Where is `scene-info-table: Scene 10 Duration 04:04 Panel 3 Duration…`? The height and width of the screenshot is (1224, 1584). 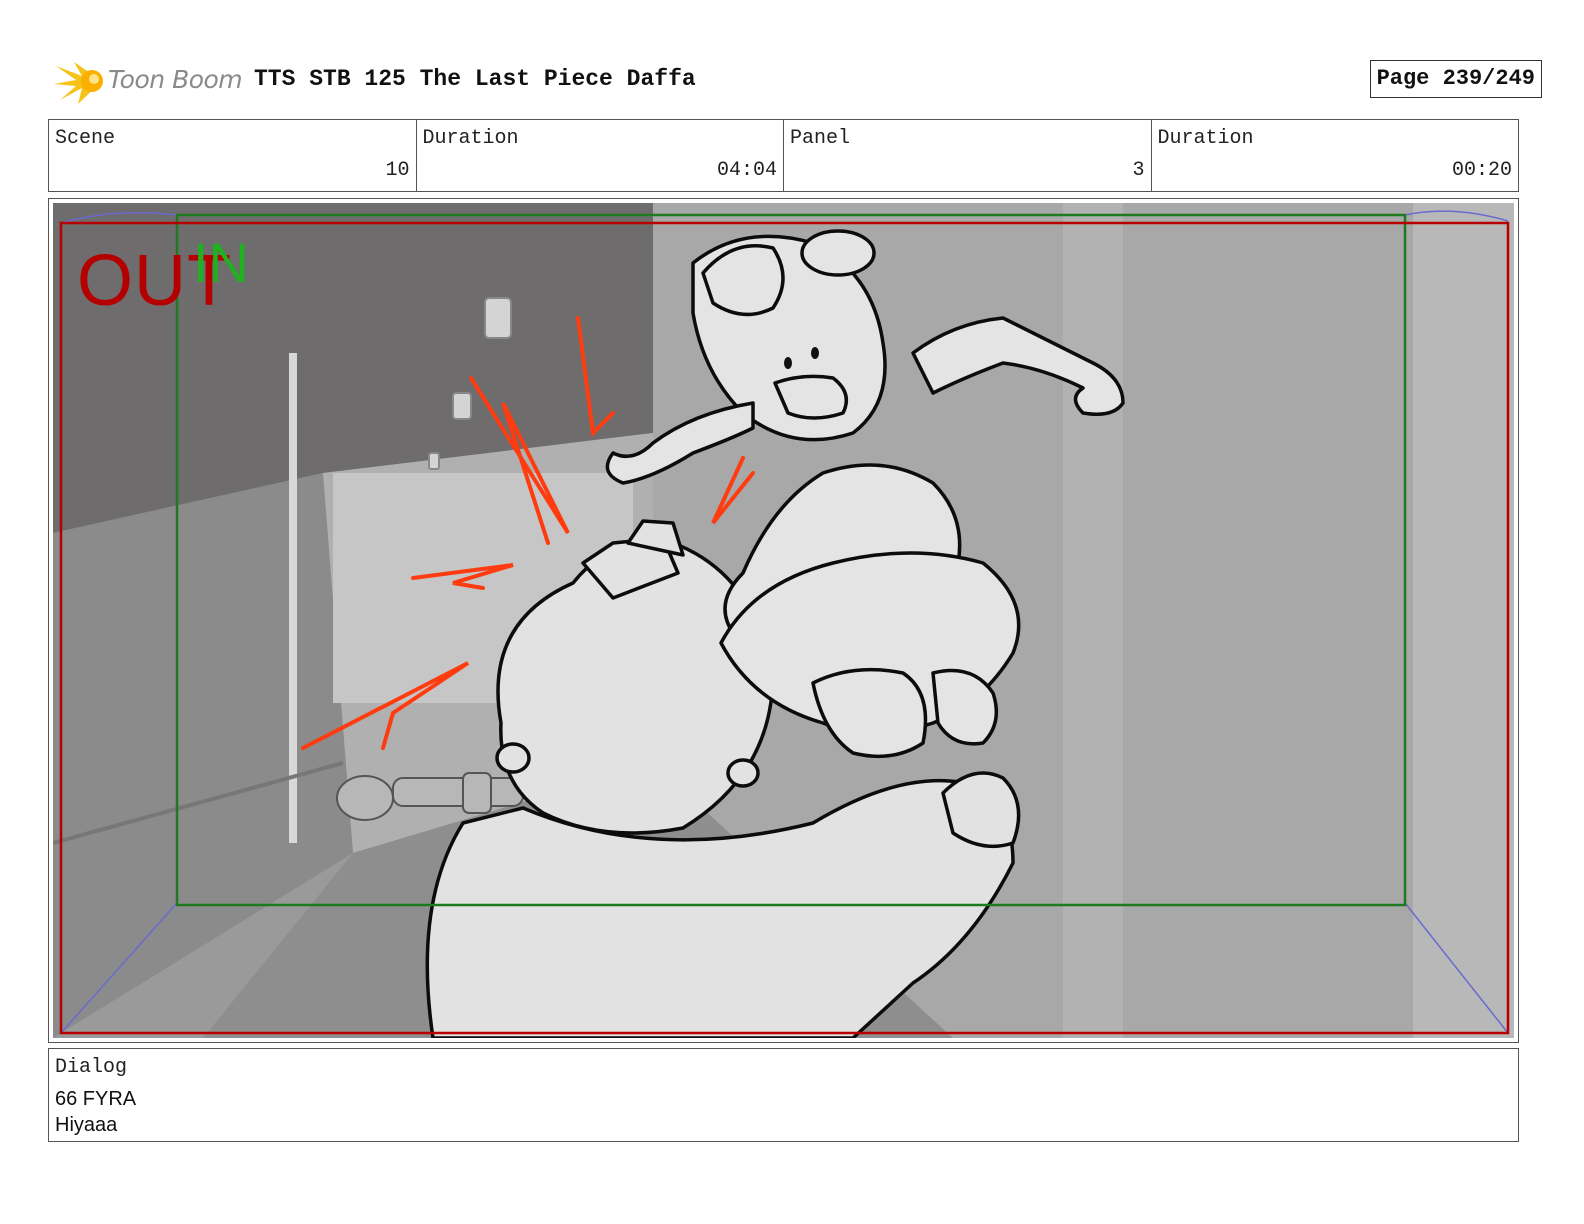
scene-info-table: Scene 10 Duration 04:04 Panel 3 Duration… is located at coordinates (783, 155).